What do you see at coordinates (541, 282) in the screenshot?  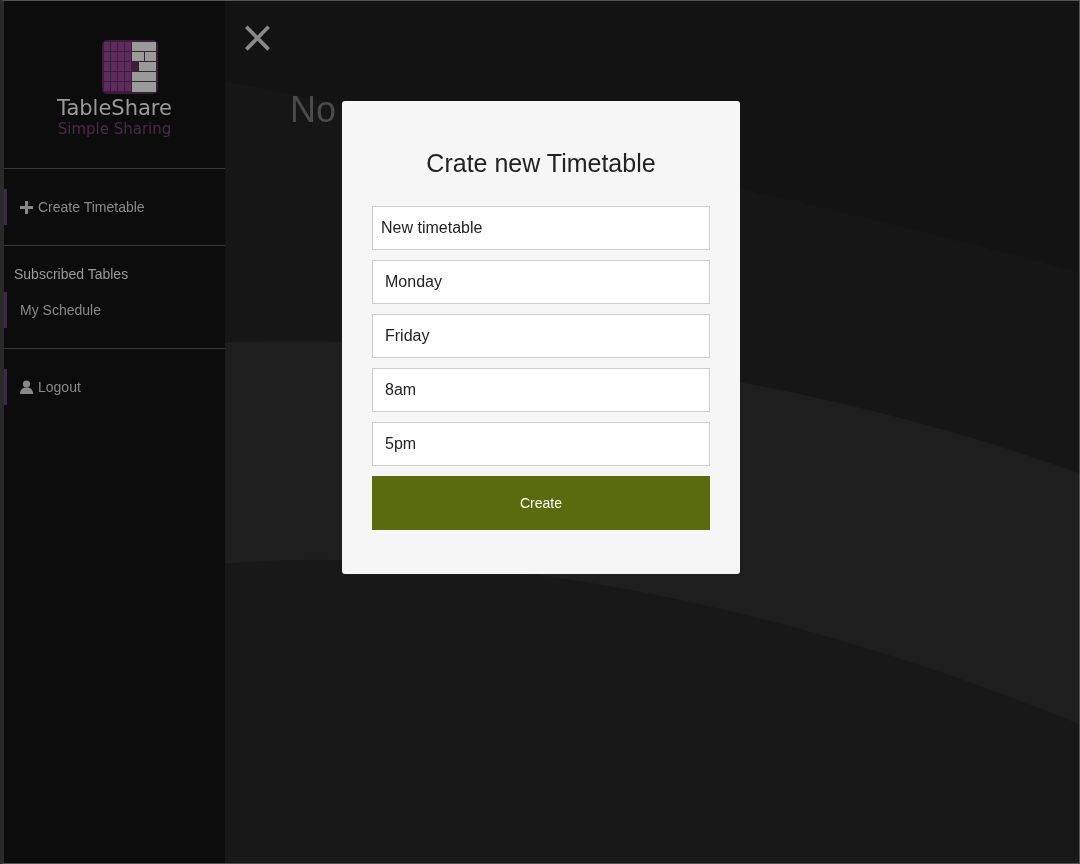 I see `input-field: Monday` at bounding box center [541, 282].